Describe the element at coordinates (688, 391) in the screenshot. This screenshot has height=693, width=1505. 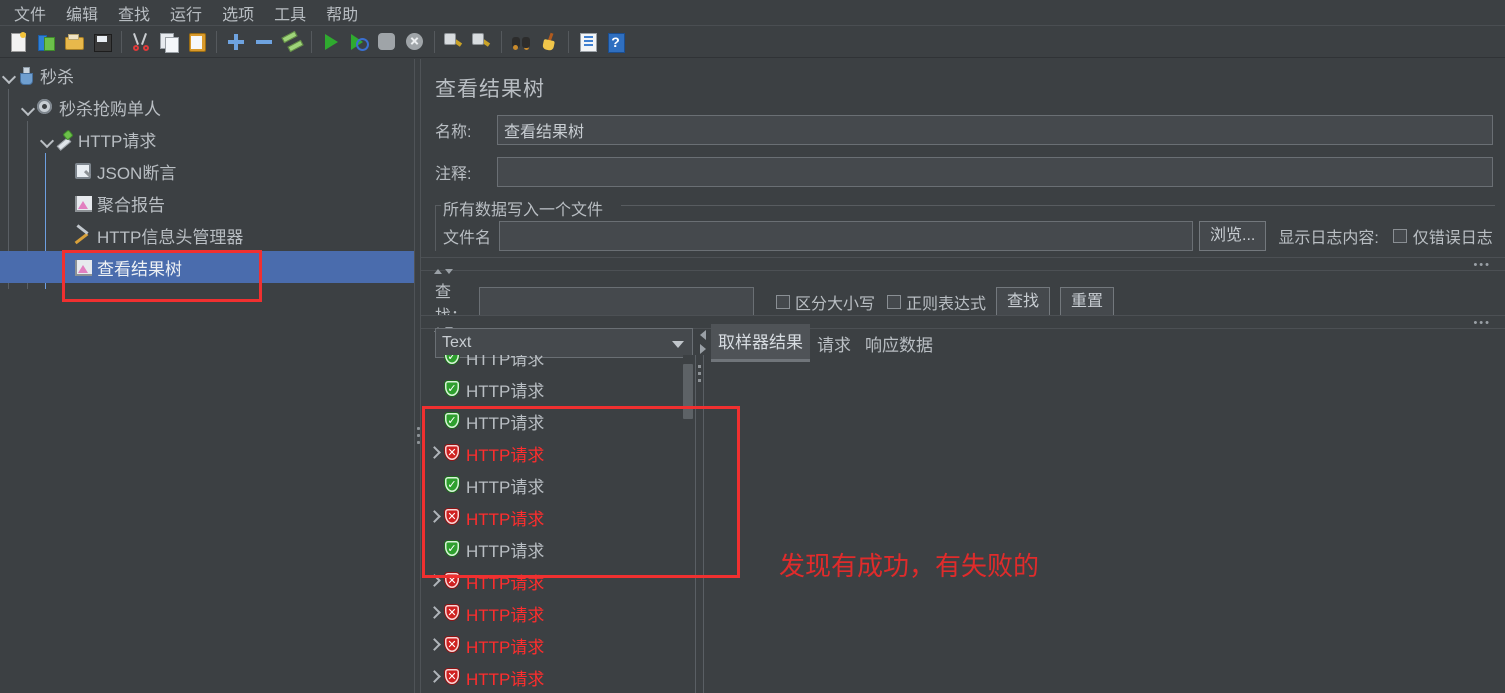
I see `result-list-scrollbar-thumb` at that location.